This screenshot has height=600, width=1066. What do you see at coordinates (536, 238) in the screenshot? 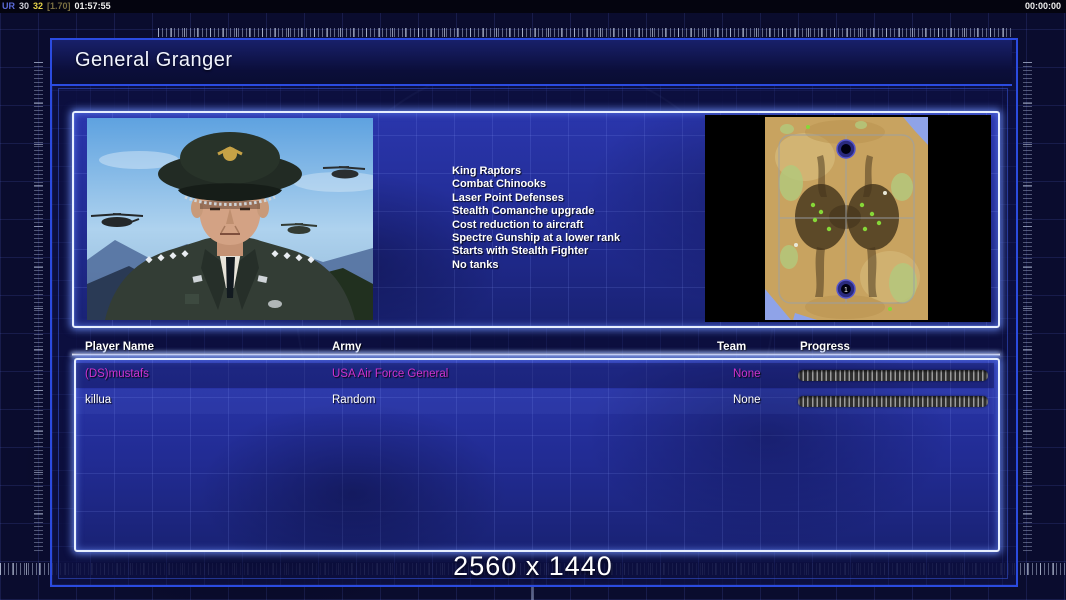
I see `ability-item: Spectre Gunship at a lower rank` at bounding box center [536, 238].